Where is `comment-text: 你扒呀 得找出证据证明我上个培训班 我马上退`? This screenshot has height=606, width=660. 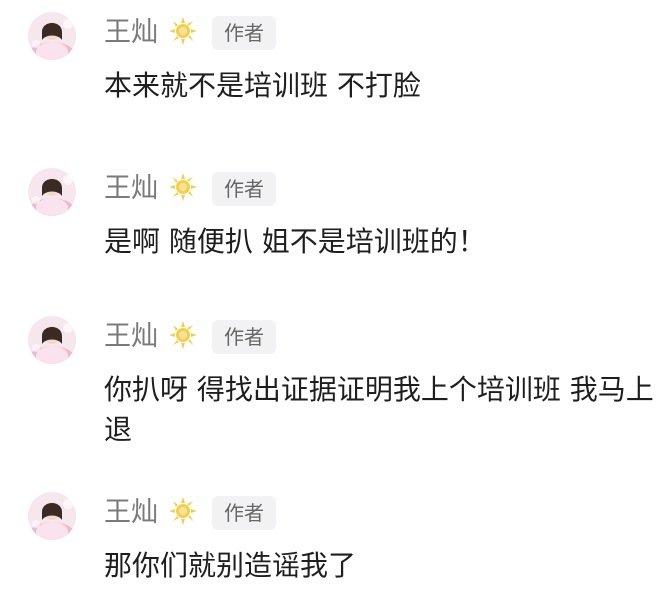 comment-text: 你扒呀 得找出证据证明我上个培训班 我马上退 is located at coordinates (379, 409).